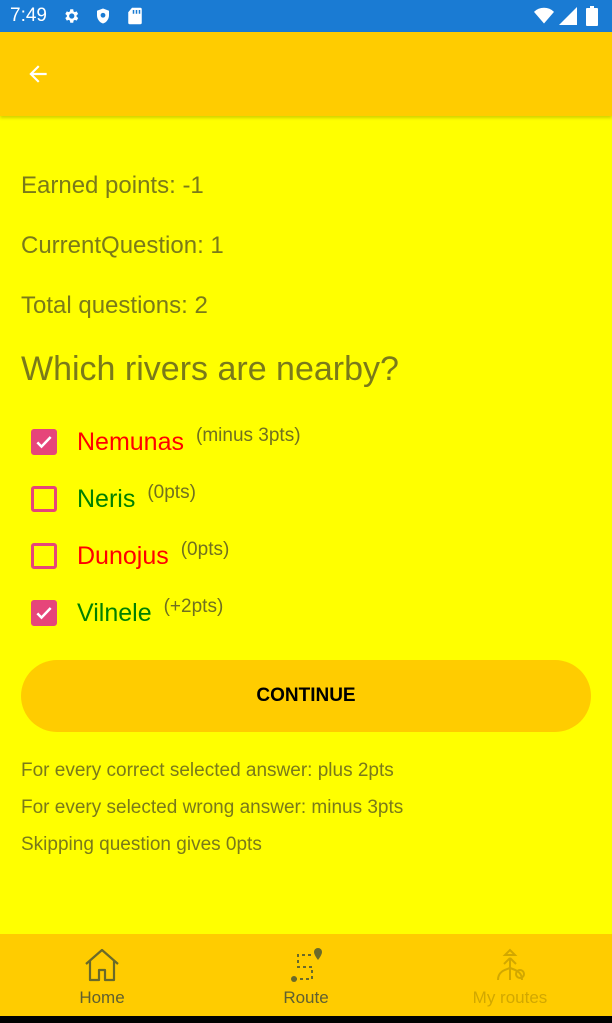 The width and height of the screenshot is (612, 1023). Describe the element at coordinates (71, 16) in the screenshot. I see `gear-icon` at that location.